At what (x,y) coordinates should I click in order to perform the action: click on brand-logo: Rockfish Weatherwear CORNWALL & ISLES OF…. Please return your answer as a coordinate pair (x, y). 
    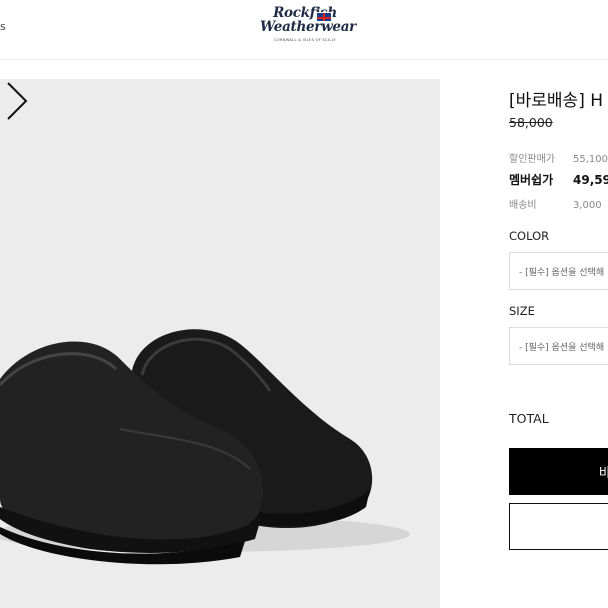
    Looking at the image, I should click on (305, 28).